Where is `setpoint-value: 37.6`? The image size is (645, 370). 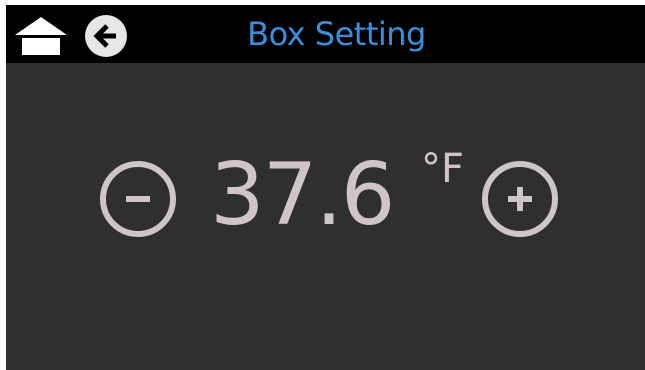
setpoint-value: 37.6 is located at coordinates (302, 195).